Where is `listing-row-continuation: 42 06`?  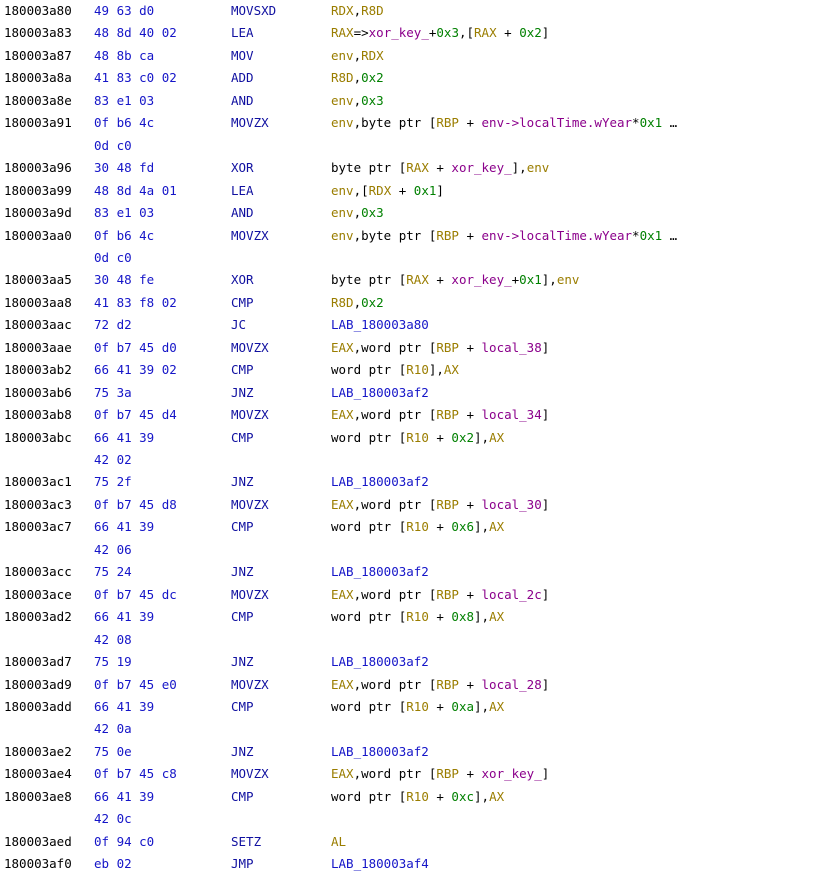 listing-row-continuation: 42 06 is located at coordinates (409, 550).